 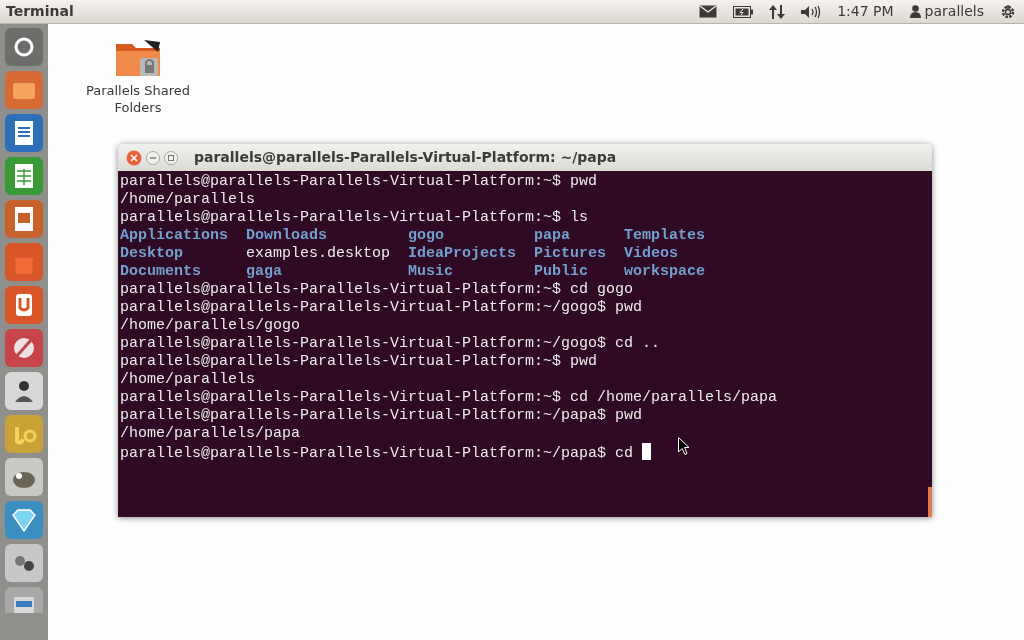 What do you see at coordinates (138, 58) in the screenshot?
I see `folder-lock-icon` at bounding box center [138, 58].